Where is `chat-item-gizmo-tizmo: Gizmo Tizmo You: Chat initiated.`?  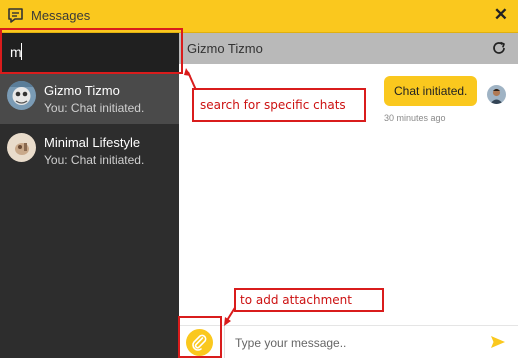
chat-item-gizmo-tizmo: Gizmo Tizmo You: Chat initiated. is located at coordinates (89, 98).